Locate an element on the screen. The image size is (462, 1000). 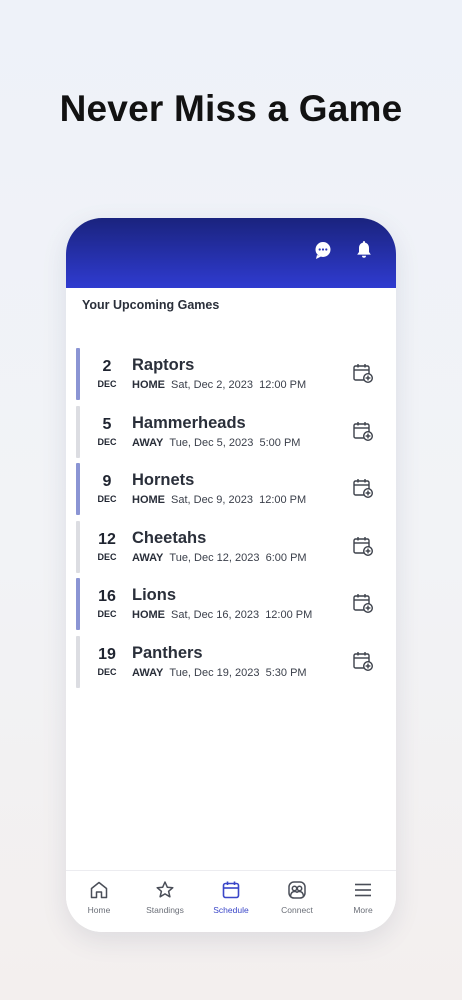
game-time: 6:00 PM is located at coordinates (286, 557).